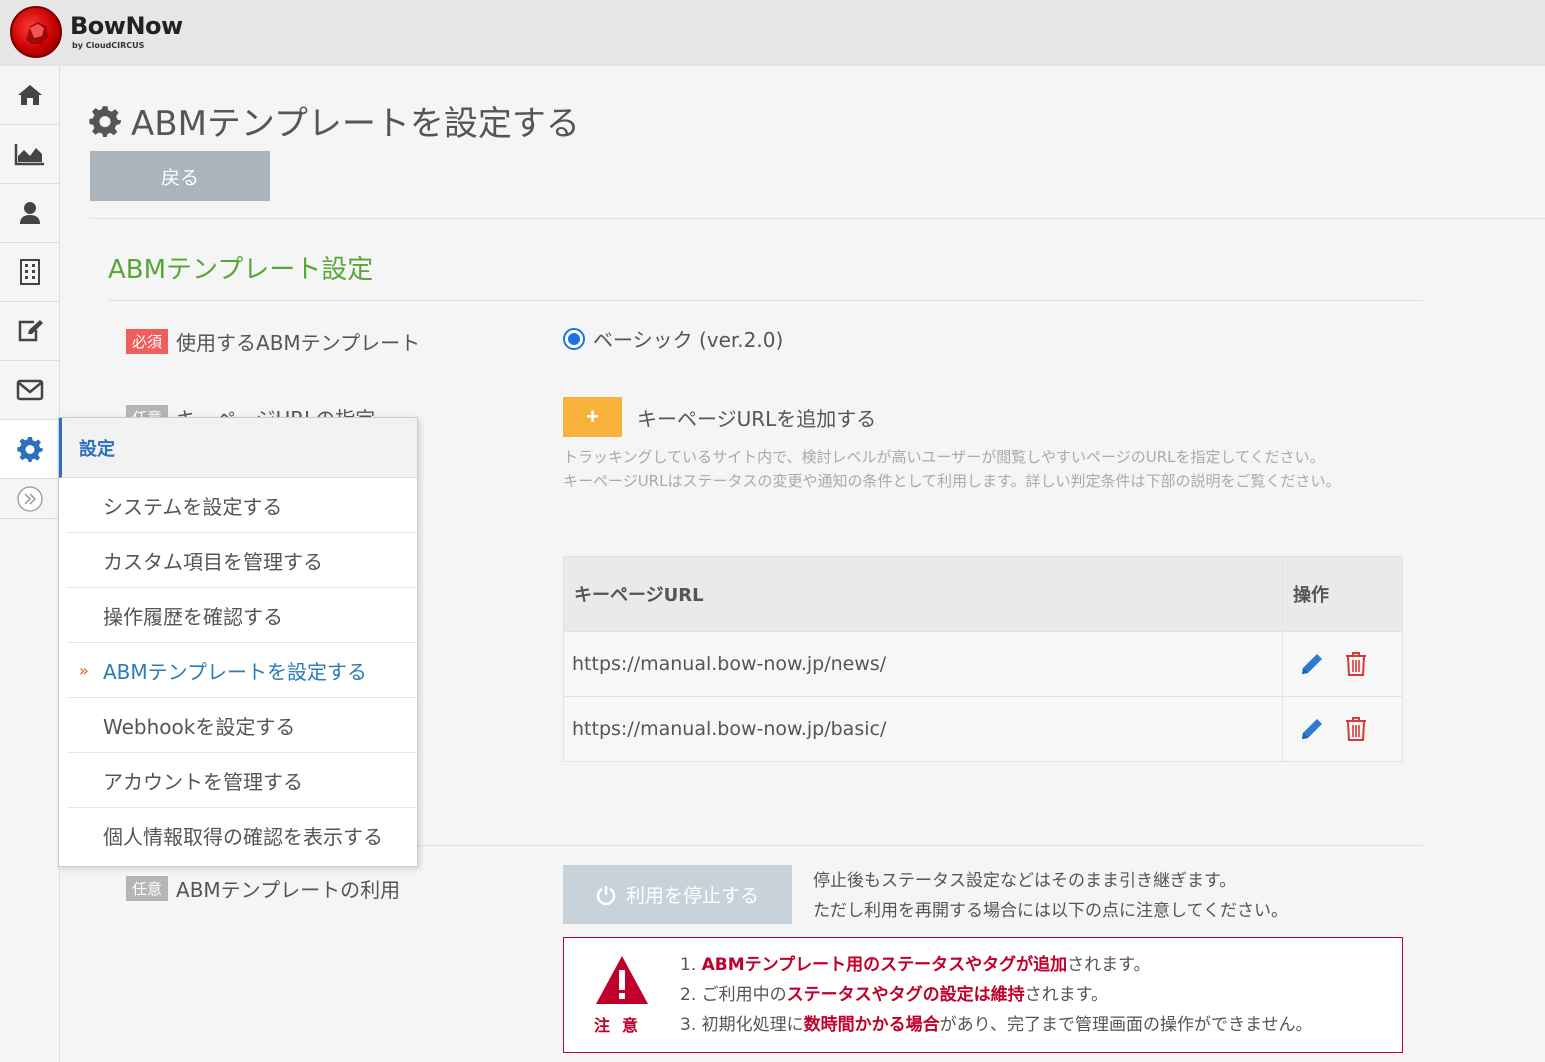  I want to click on page-title: ABMテンプレートを設定する, so click(334, 120).